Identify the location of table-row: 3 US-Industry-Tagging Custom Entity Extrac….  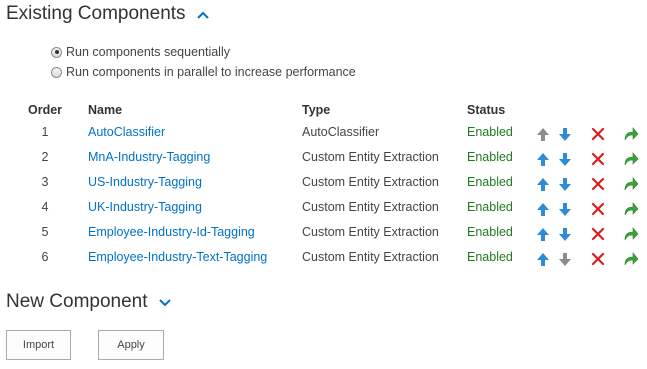
(323, 183).